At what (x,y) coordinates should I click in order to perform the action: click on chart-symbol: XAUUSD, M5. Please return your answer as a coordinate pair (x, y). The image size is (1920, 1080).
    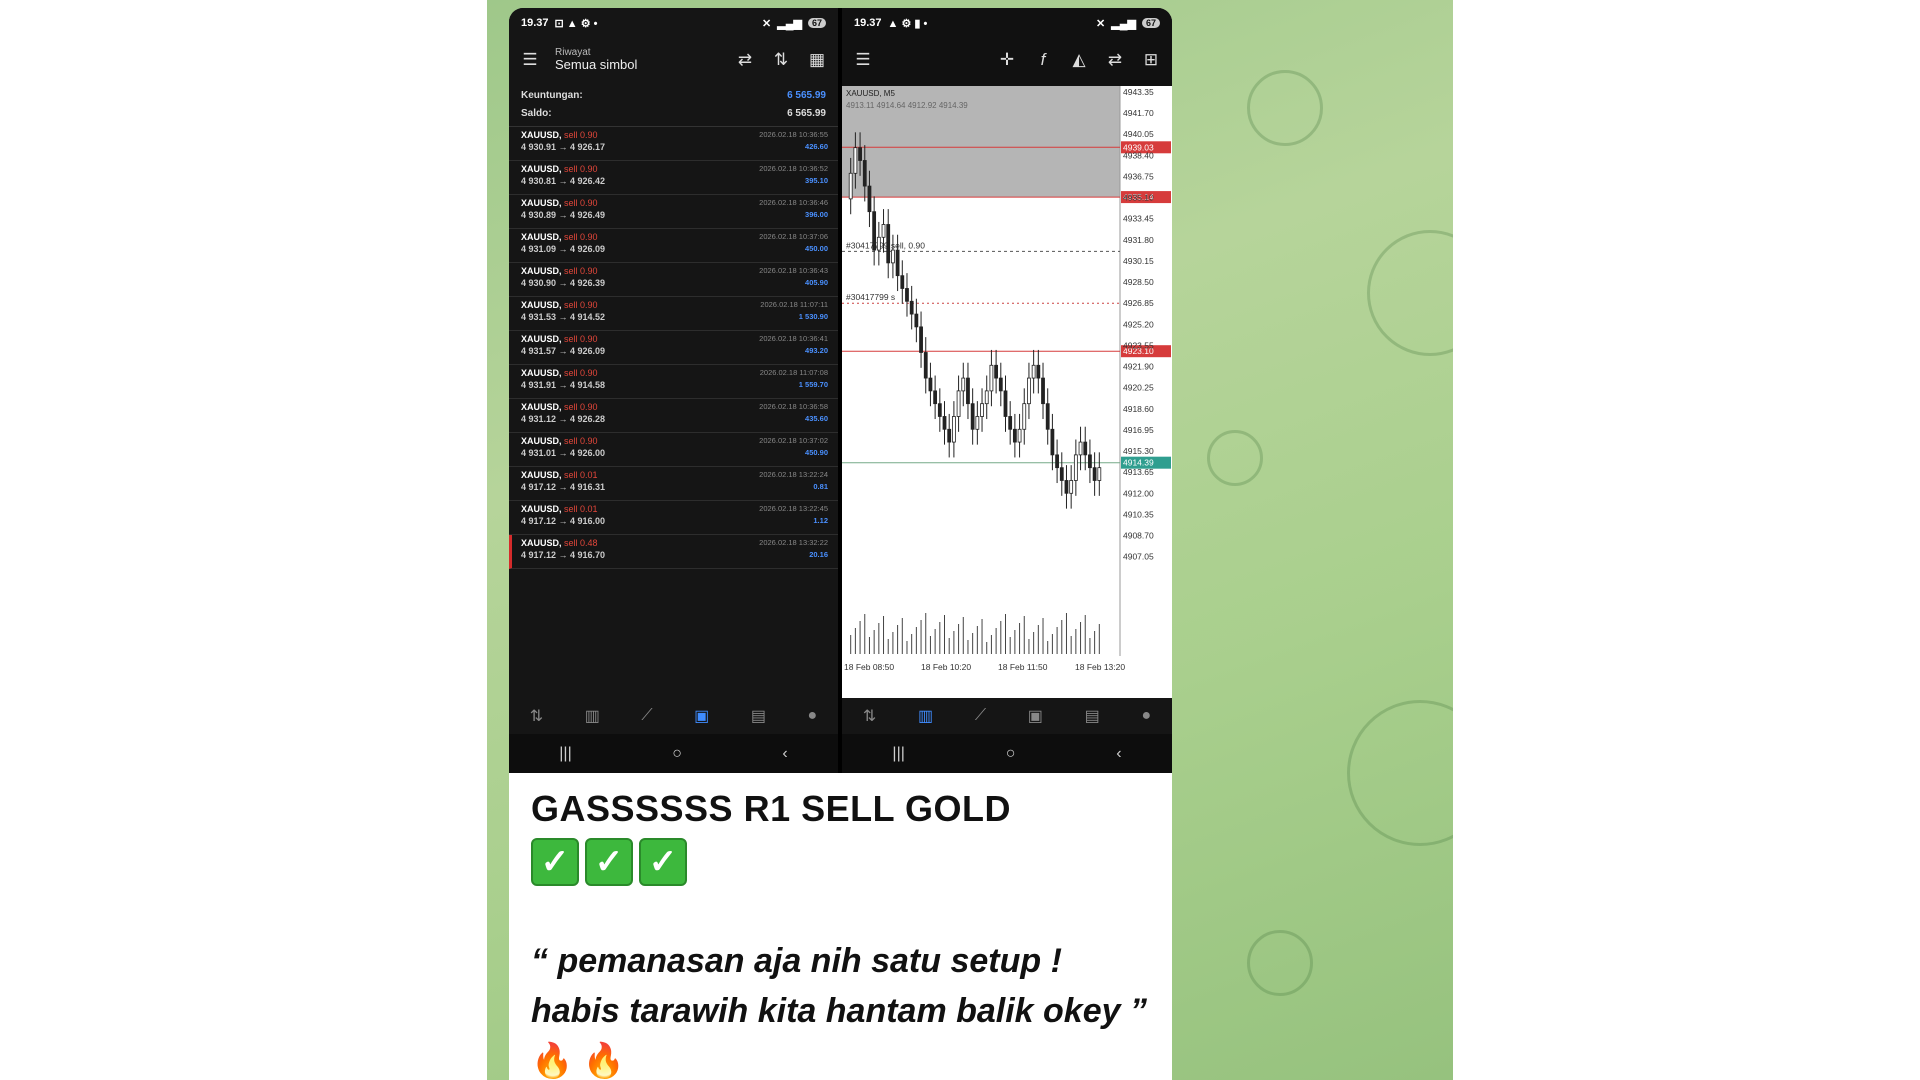
    Looking at the image, I should click on (870, 93).